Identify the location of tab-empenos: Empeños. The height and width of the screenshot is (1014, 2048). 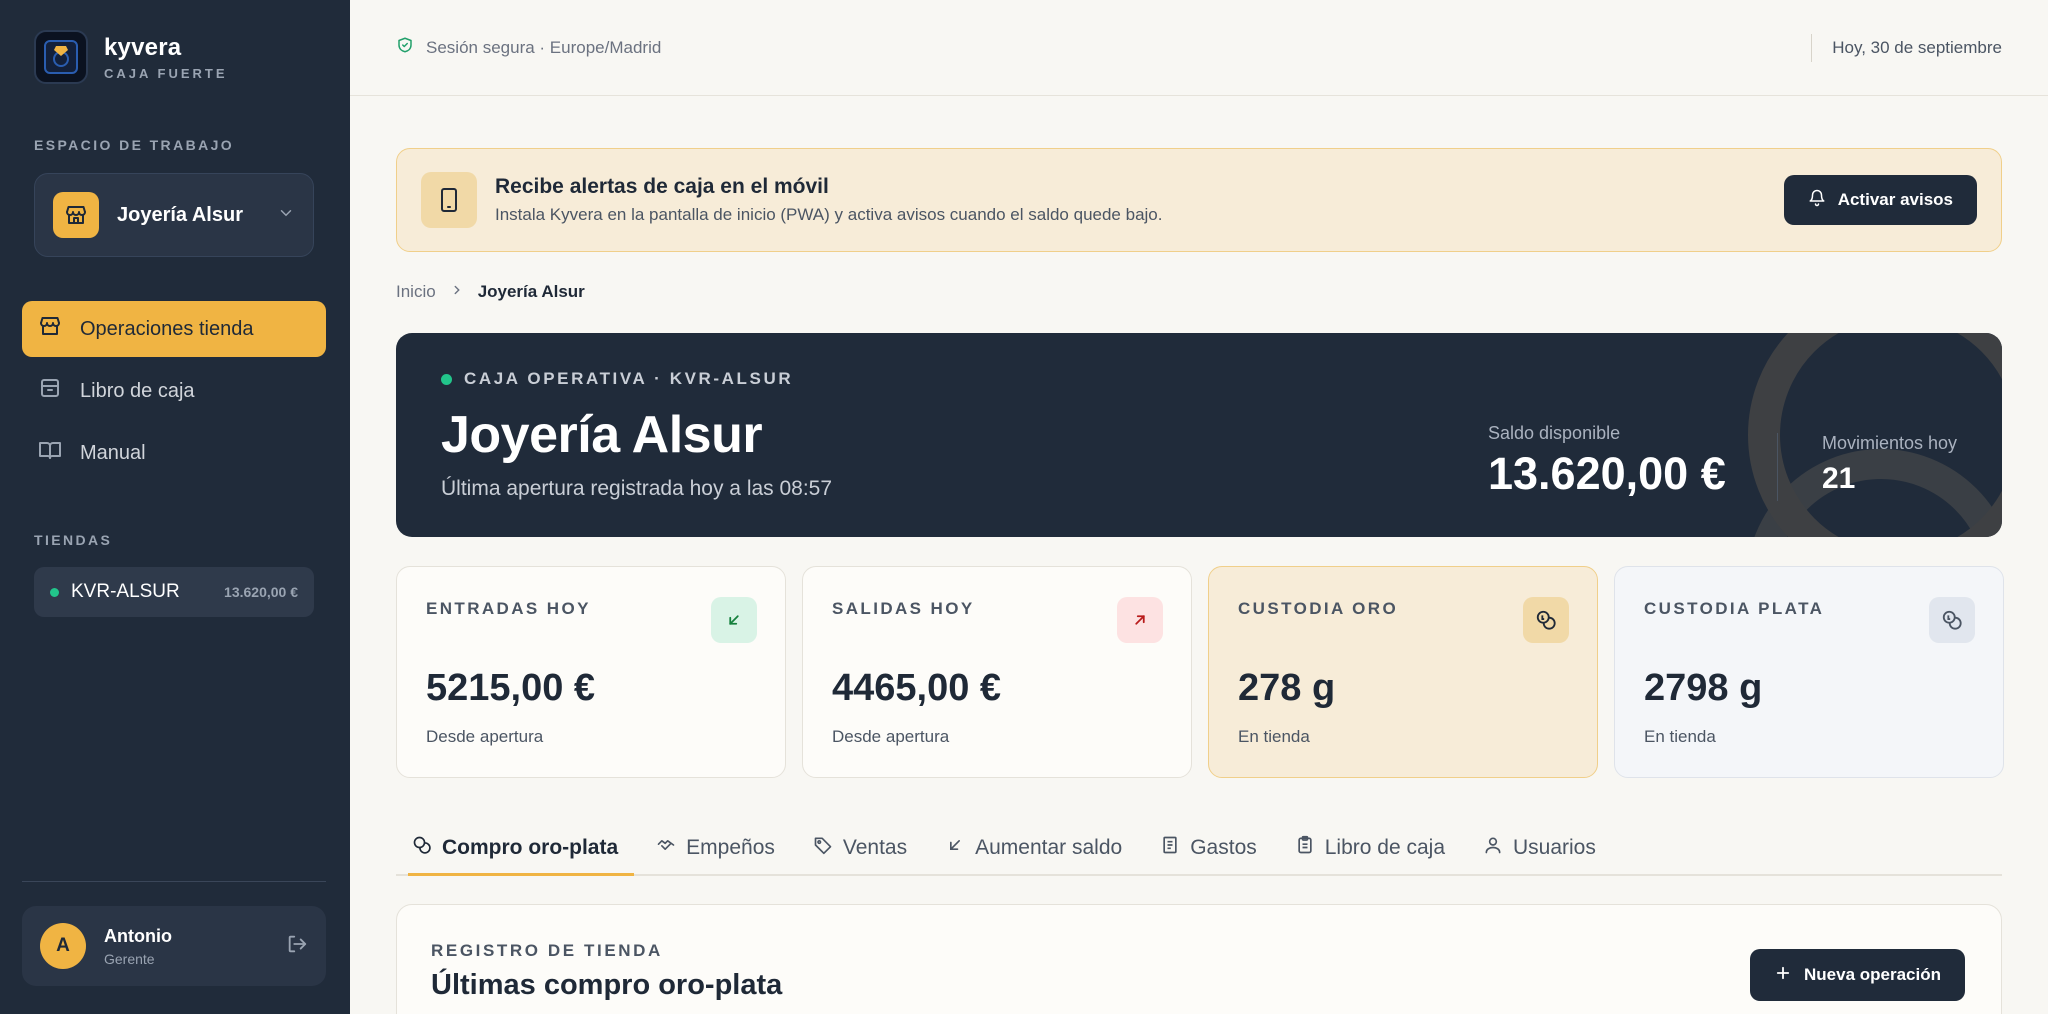
(715, 848).